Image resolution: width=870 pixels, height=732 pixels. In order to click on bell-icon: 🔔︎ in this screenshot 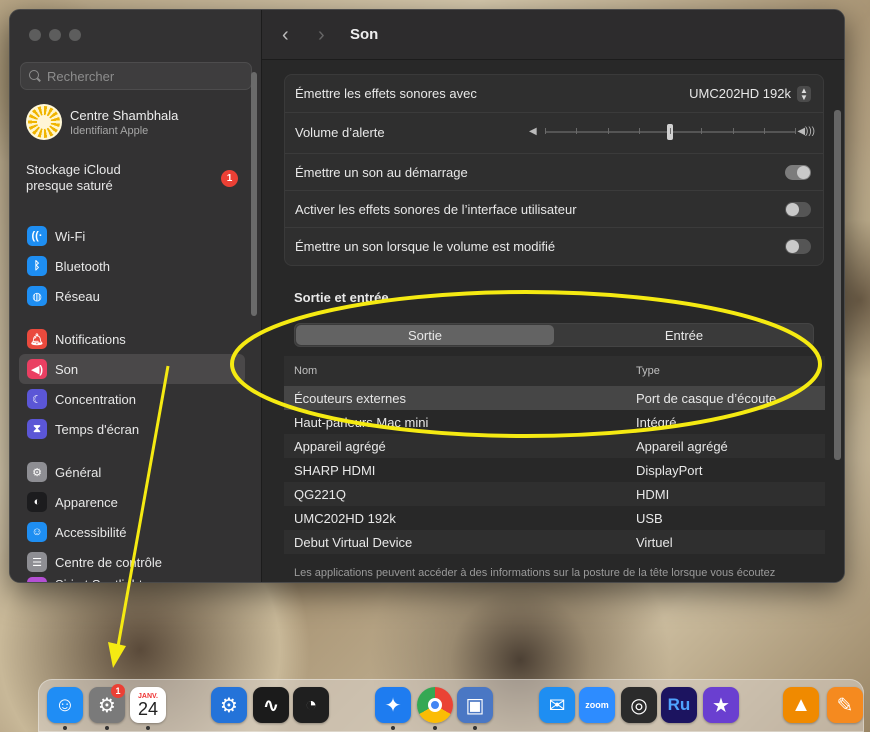, I will do `click(37, 339)`.